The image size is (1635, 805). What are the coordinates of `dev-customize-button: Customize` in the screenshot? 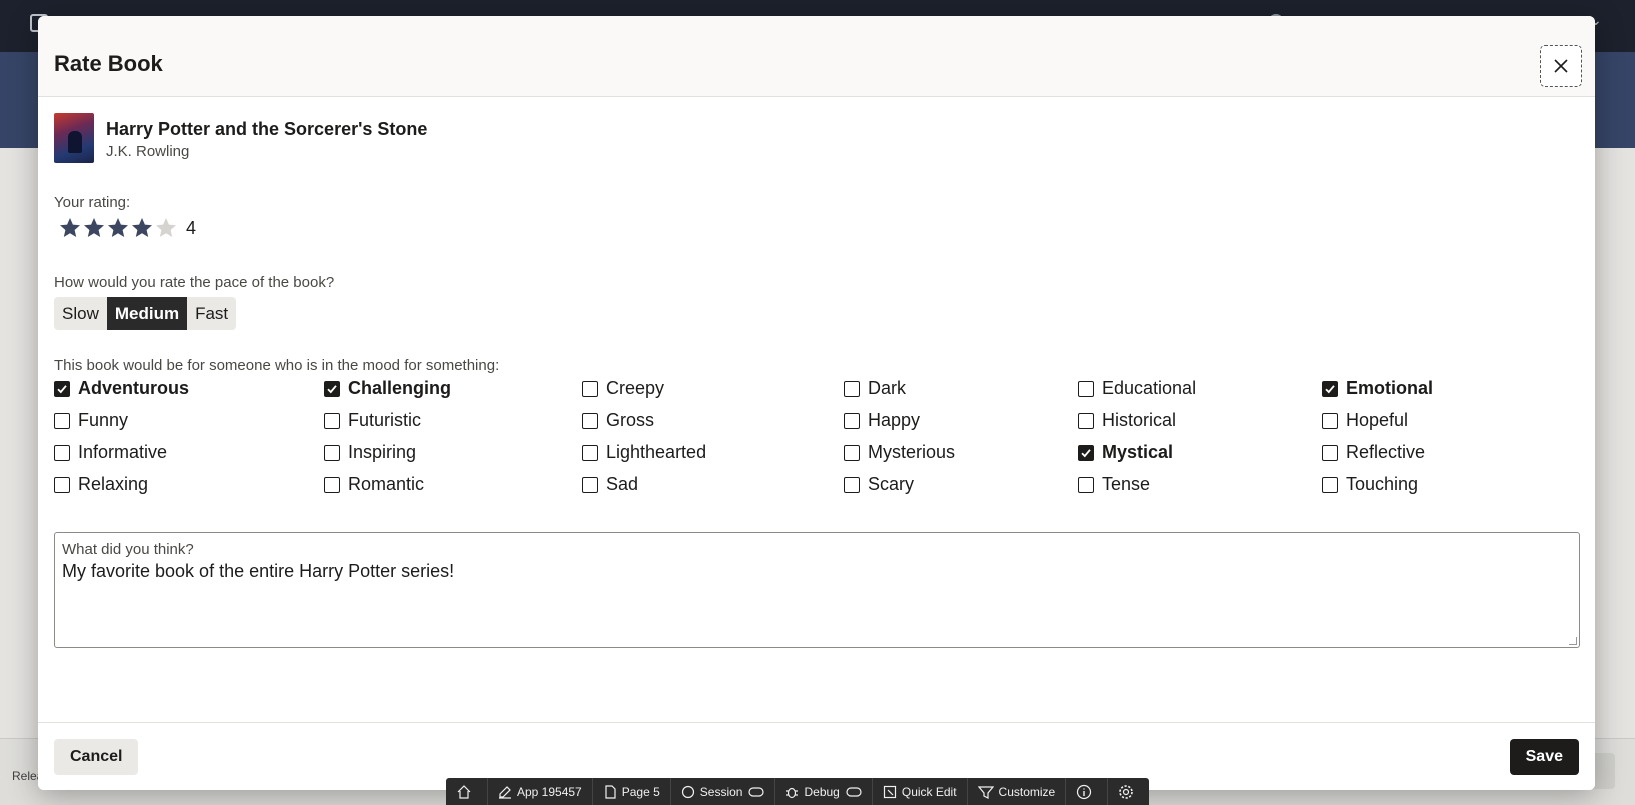 It's located at (1017, 791).